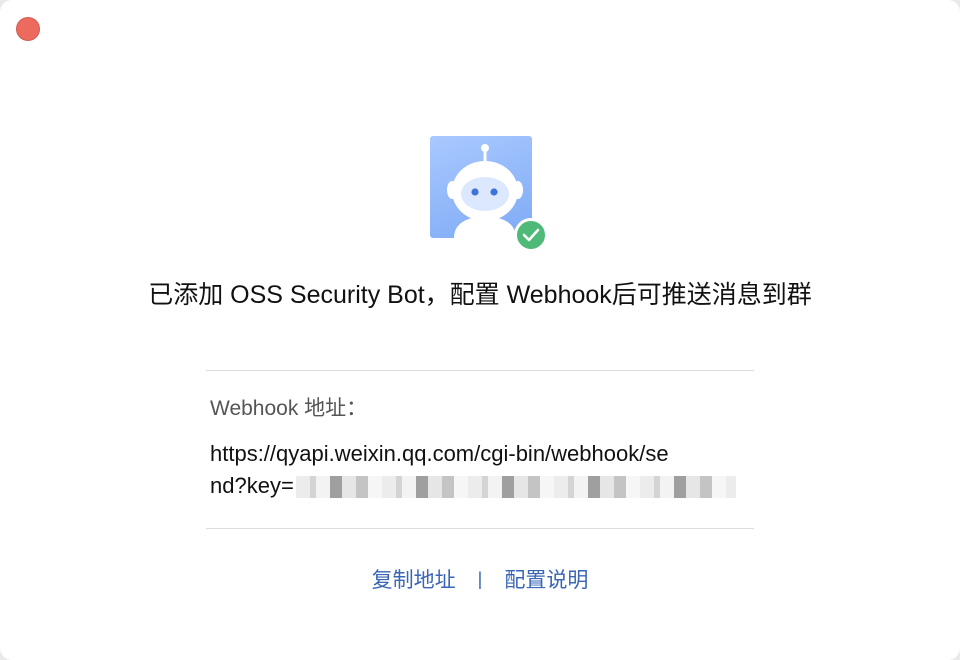  I want to click on redacted-key, so click(515, 487).